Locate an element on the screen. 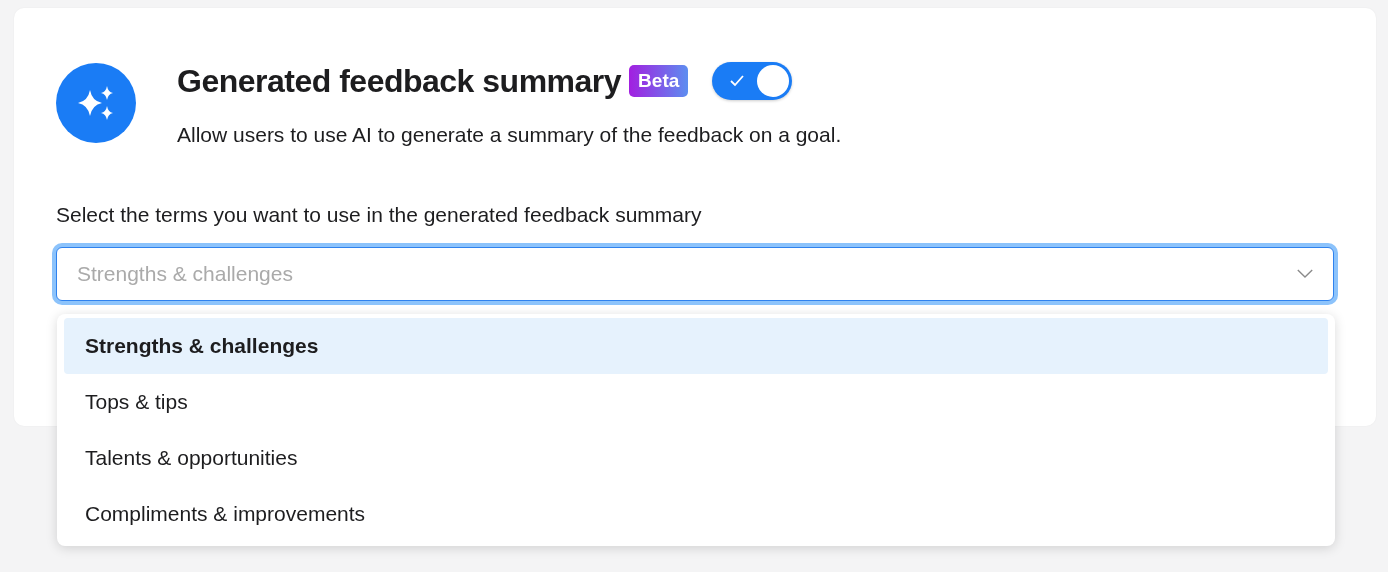  sparkles-icon is located at coordinates (96, 103).